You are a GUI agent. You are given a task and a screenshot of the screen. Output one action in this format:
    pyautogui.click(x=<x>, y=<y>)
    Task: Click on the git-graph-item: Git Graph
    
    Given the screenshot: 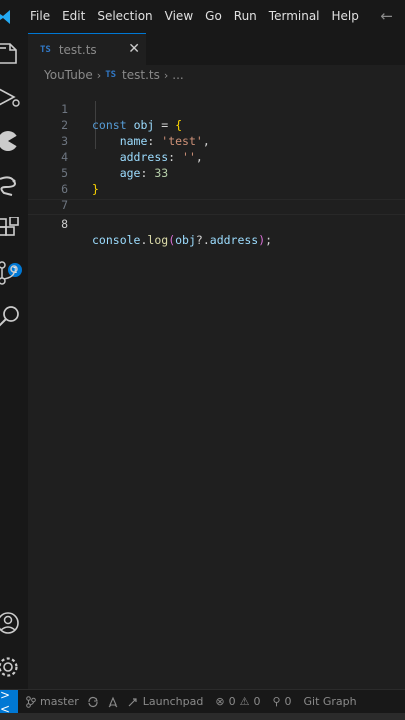 What is the action you would take?
    pyautogui.click(x=328, y=701)
    